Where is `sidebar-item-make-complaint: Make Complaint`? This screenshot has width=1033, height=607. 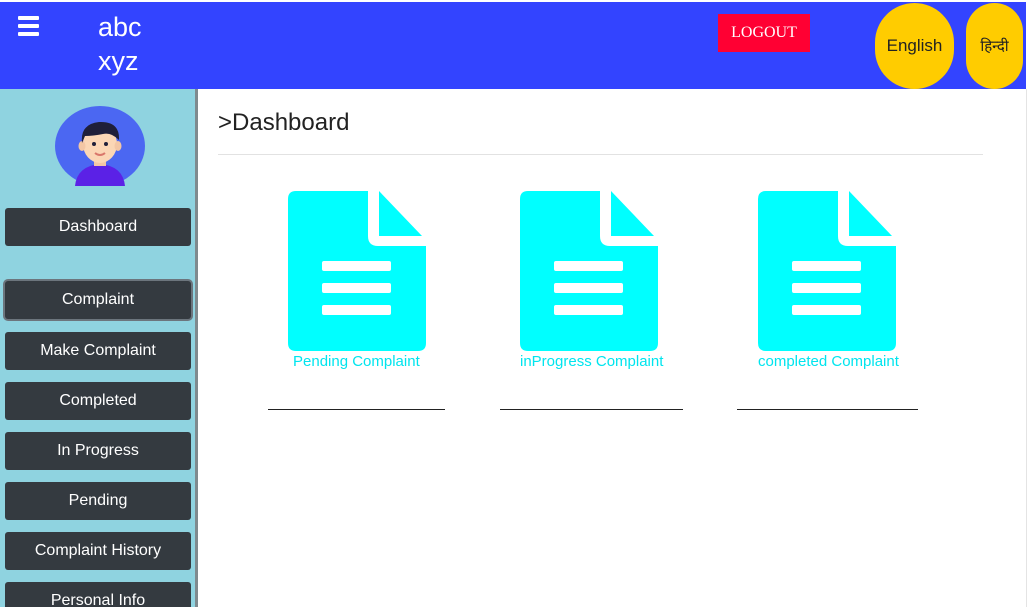 sidebar-item-make-complaint: Make Complaint is located at coordinates (98, 351).